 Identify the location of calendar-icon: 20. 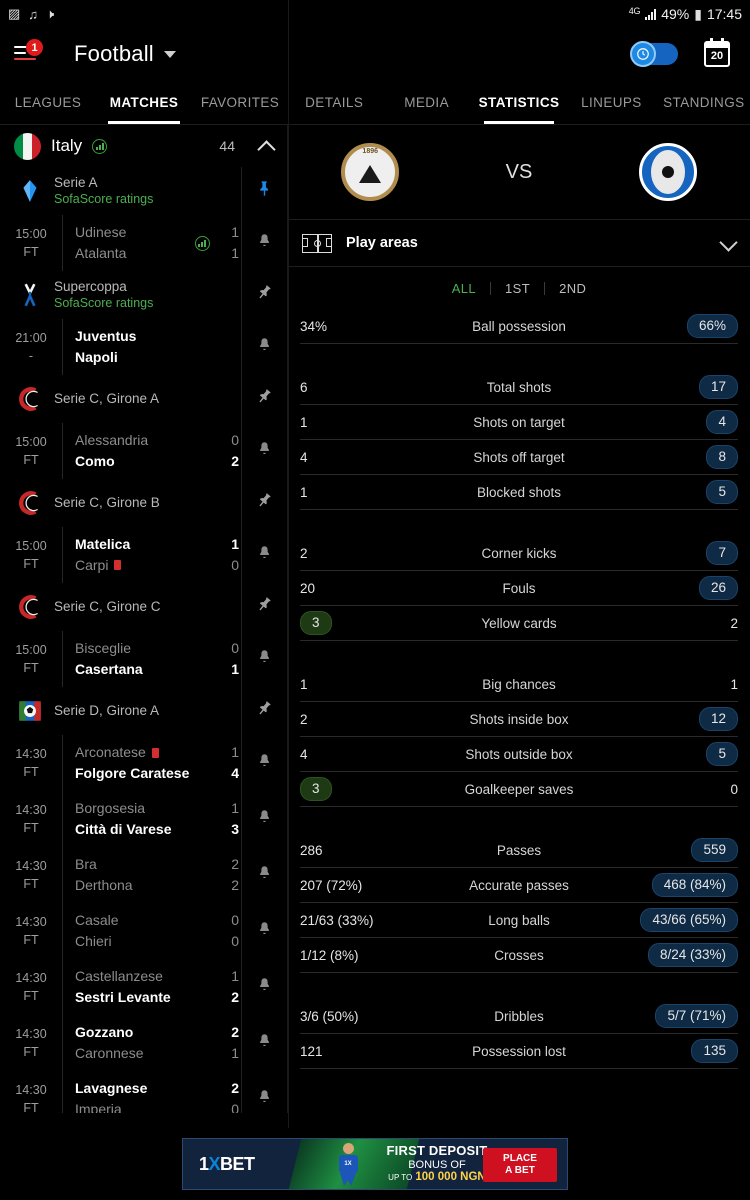
(717, 52).